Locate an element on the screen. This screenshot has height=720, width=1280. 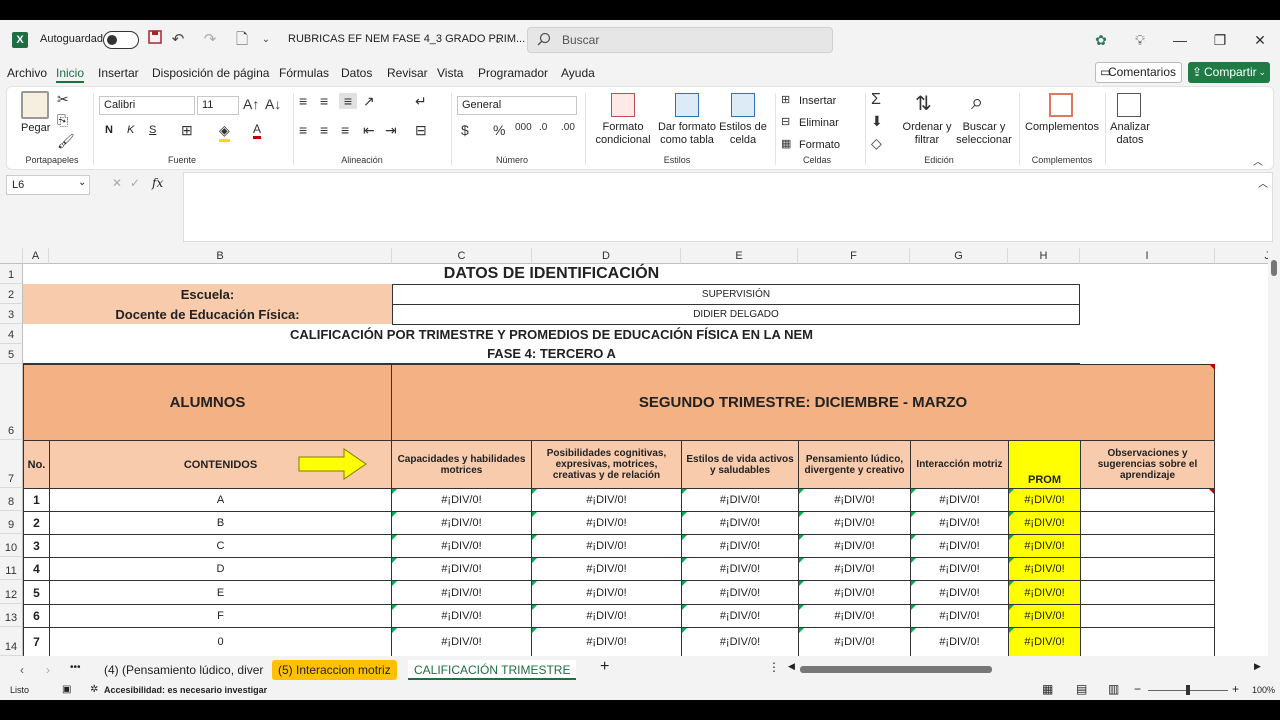
student-name: B is located at coordinates (220, 523).